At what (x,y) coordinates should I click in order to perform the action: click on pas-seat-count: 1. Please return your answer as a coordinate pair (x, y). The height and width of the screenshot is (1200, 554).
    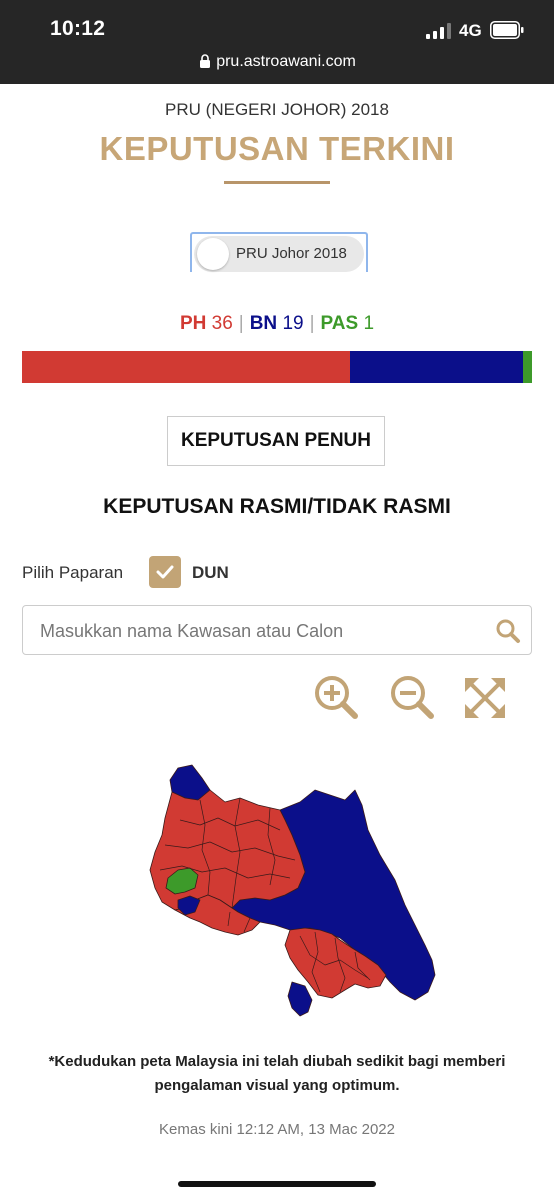
    Looking at the image, I should click on (369, 323).